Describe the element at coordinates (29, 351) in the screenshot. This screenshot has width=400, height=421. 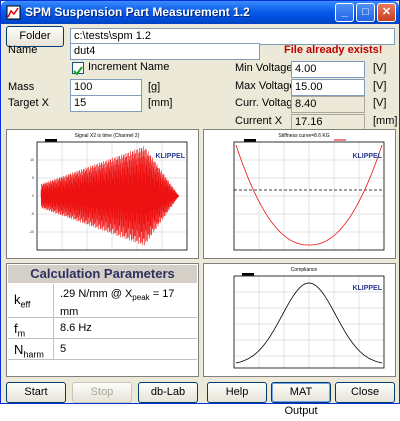
I see `nharm-symbol: Nharm` at that location.